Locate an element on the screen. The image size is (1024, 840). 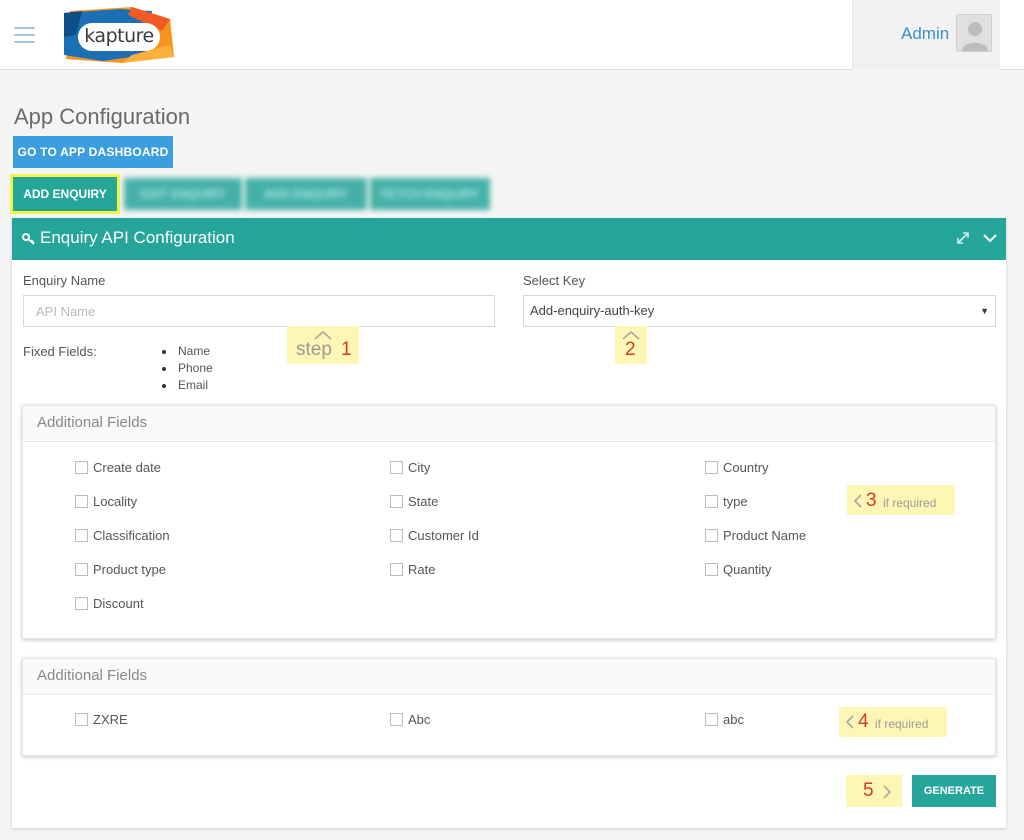
select-key-label: Select Key is located at coordinates (554, 280).